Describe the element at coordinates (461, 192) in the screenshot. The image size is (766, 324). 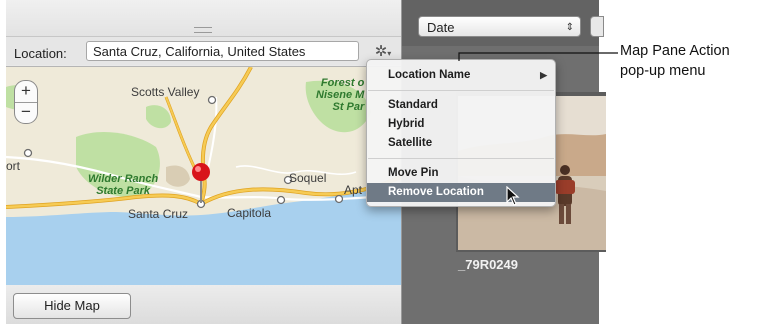
I see `menu-item-remove-location: Remove Location` at that location.